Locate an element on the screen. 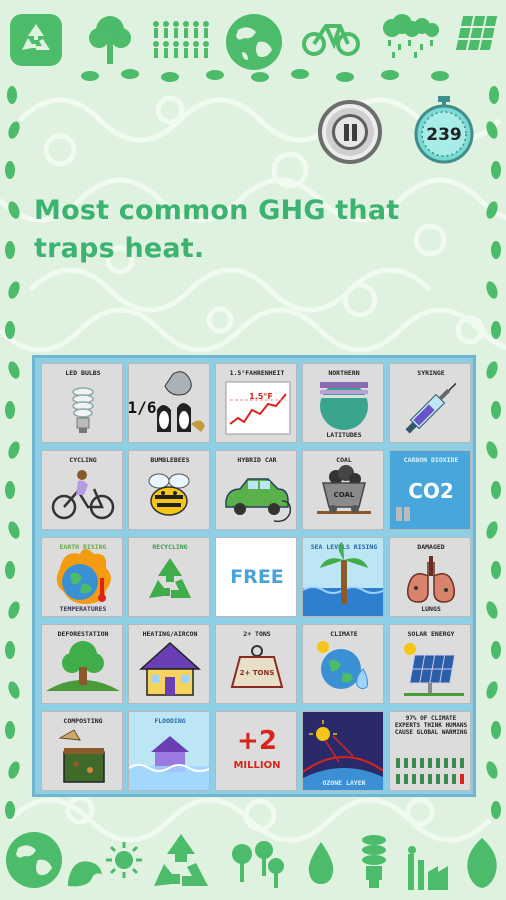 This screenshot has height=900, width=506. bicycle-icon is located at coordinates (331, 40).